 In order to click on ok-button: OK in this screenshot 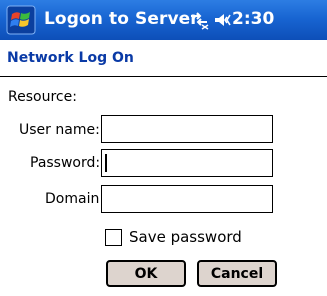, I will do `click(146, 273)`.